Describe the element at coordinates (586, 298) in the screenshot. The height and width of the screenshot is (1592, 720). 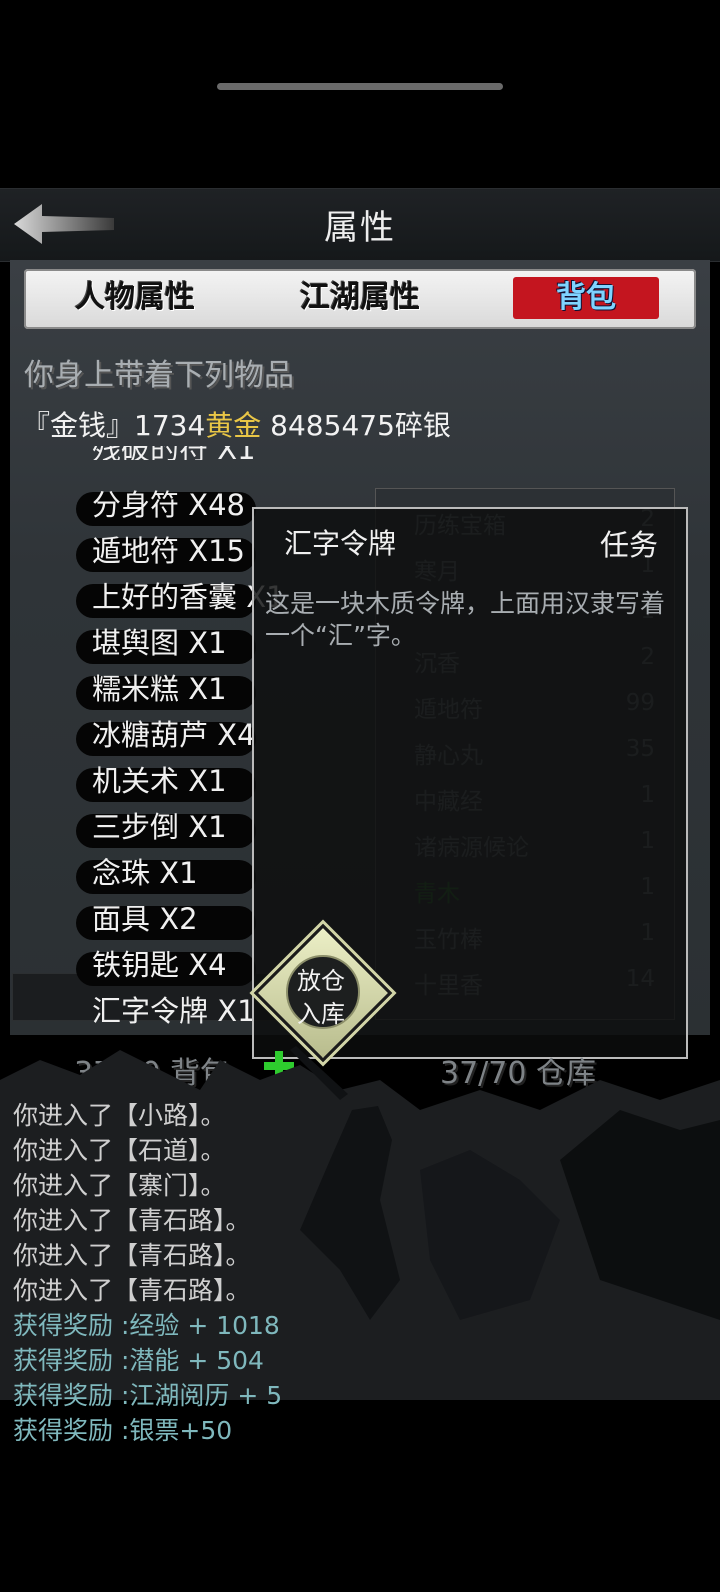
I see `tab-backpack: 背包` at that location.